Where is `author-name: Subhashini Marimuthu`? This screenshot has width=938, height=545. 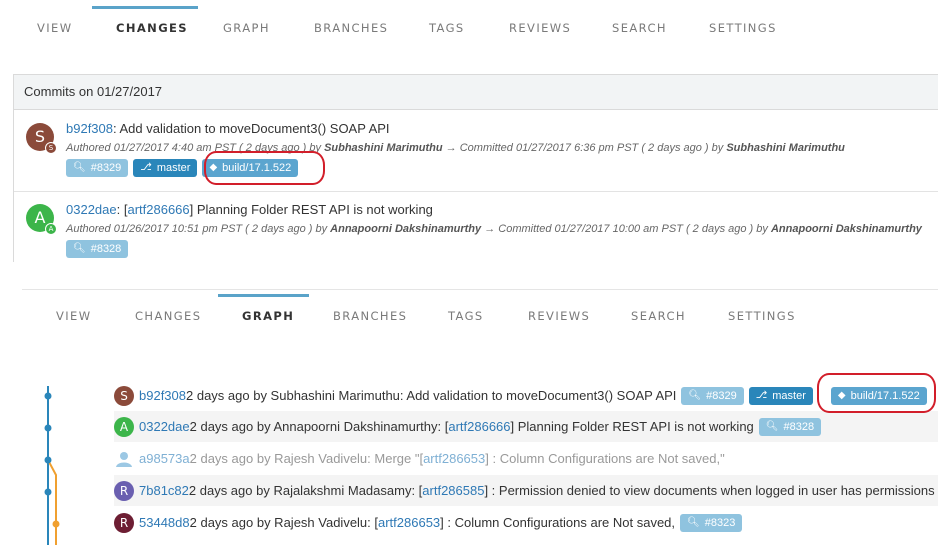 author-name: Subhashini Marimuthu is located at coordinates (383, 148).